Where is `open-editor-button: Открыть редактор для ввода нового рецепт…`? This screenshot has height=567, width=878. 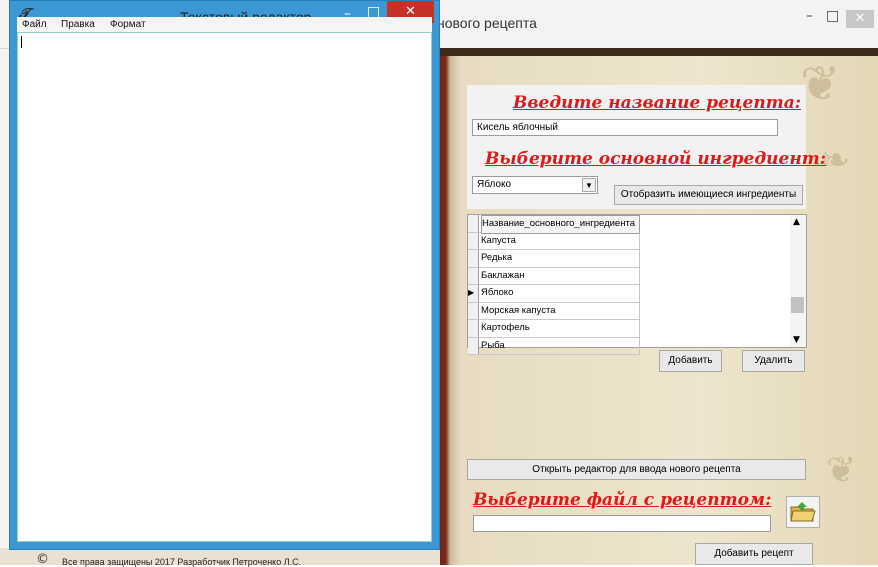 open-editor-button: Открыть редактор для ввода нового рецепт… is located at coordinates (636, 469).